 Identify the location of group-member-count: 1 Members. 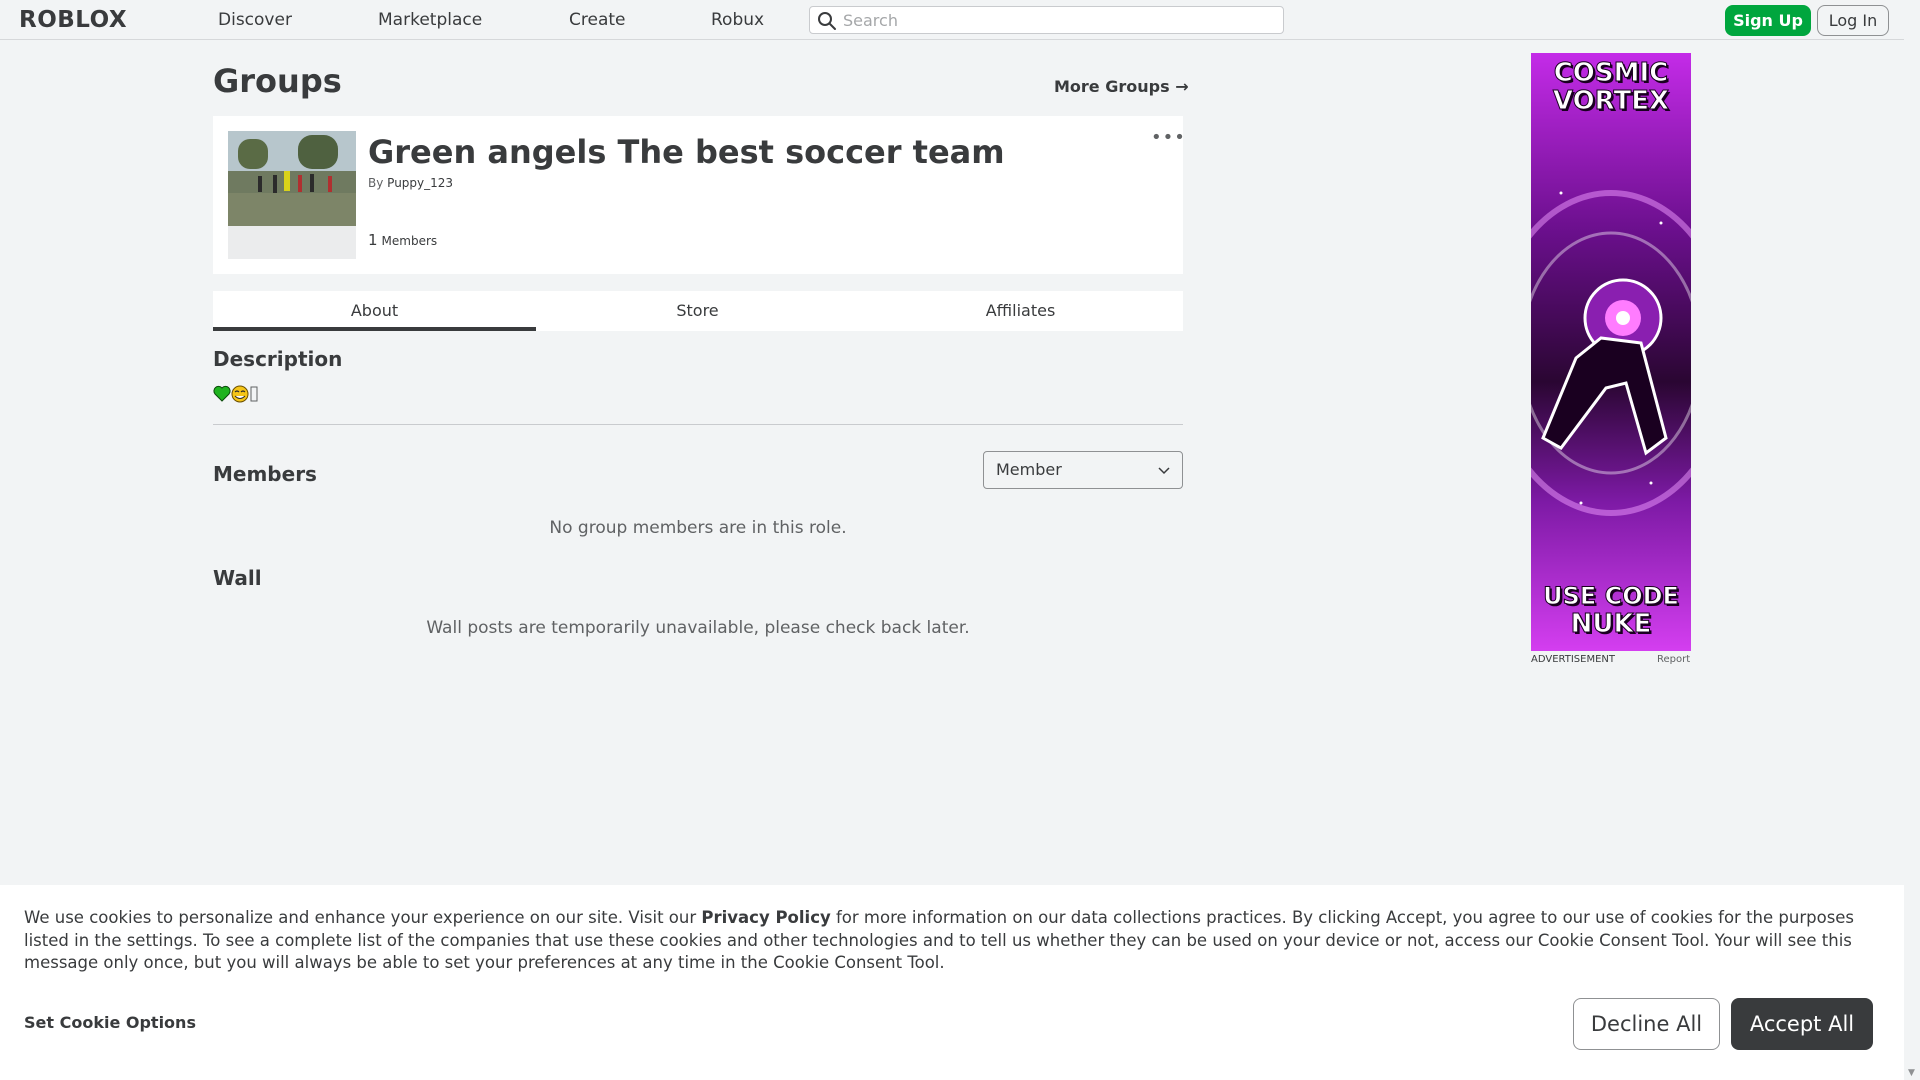
(402, 240).